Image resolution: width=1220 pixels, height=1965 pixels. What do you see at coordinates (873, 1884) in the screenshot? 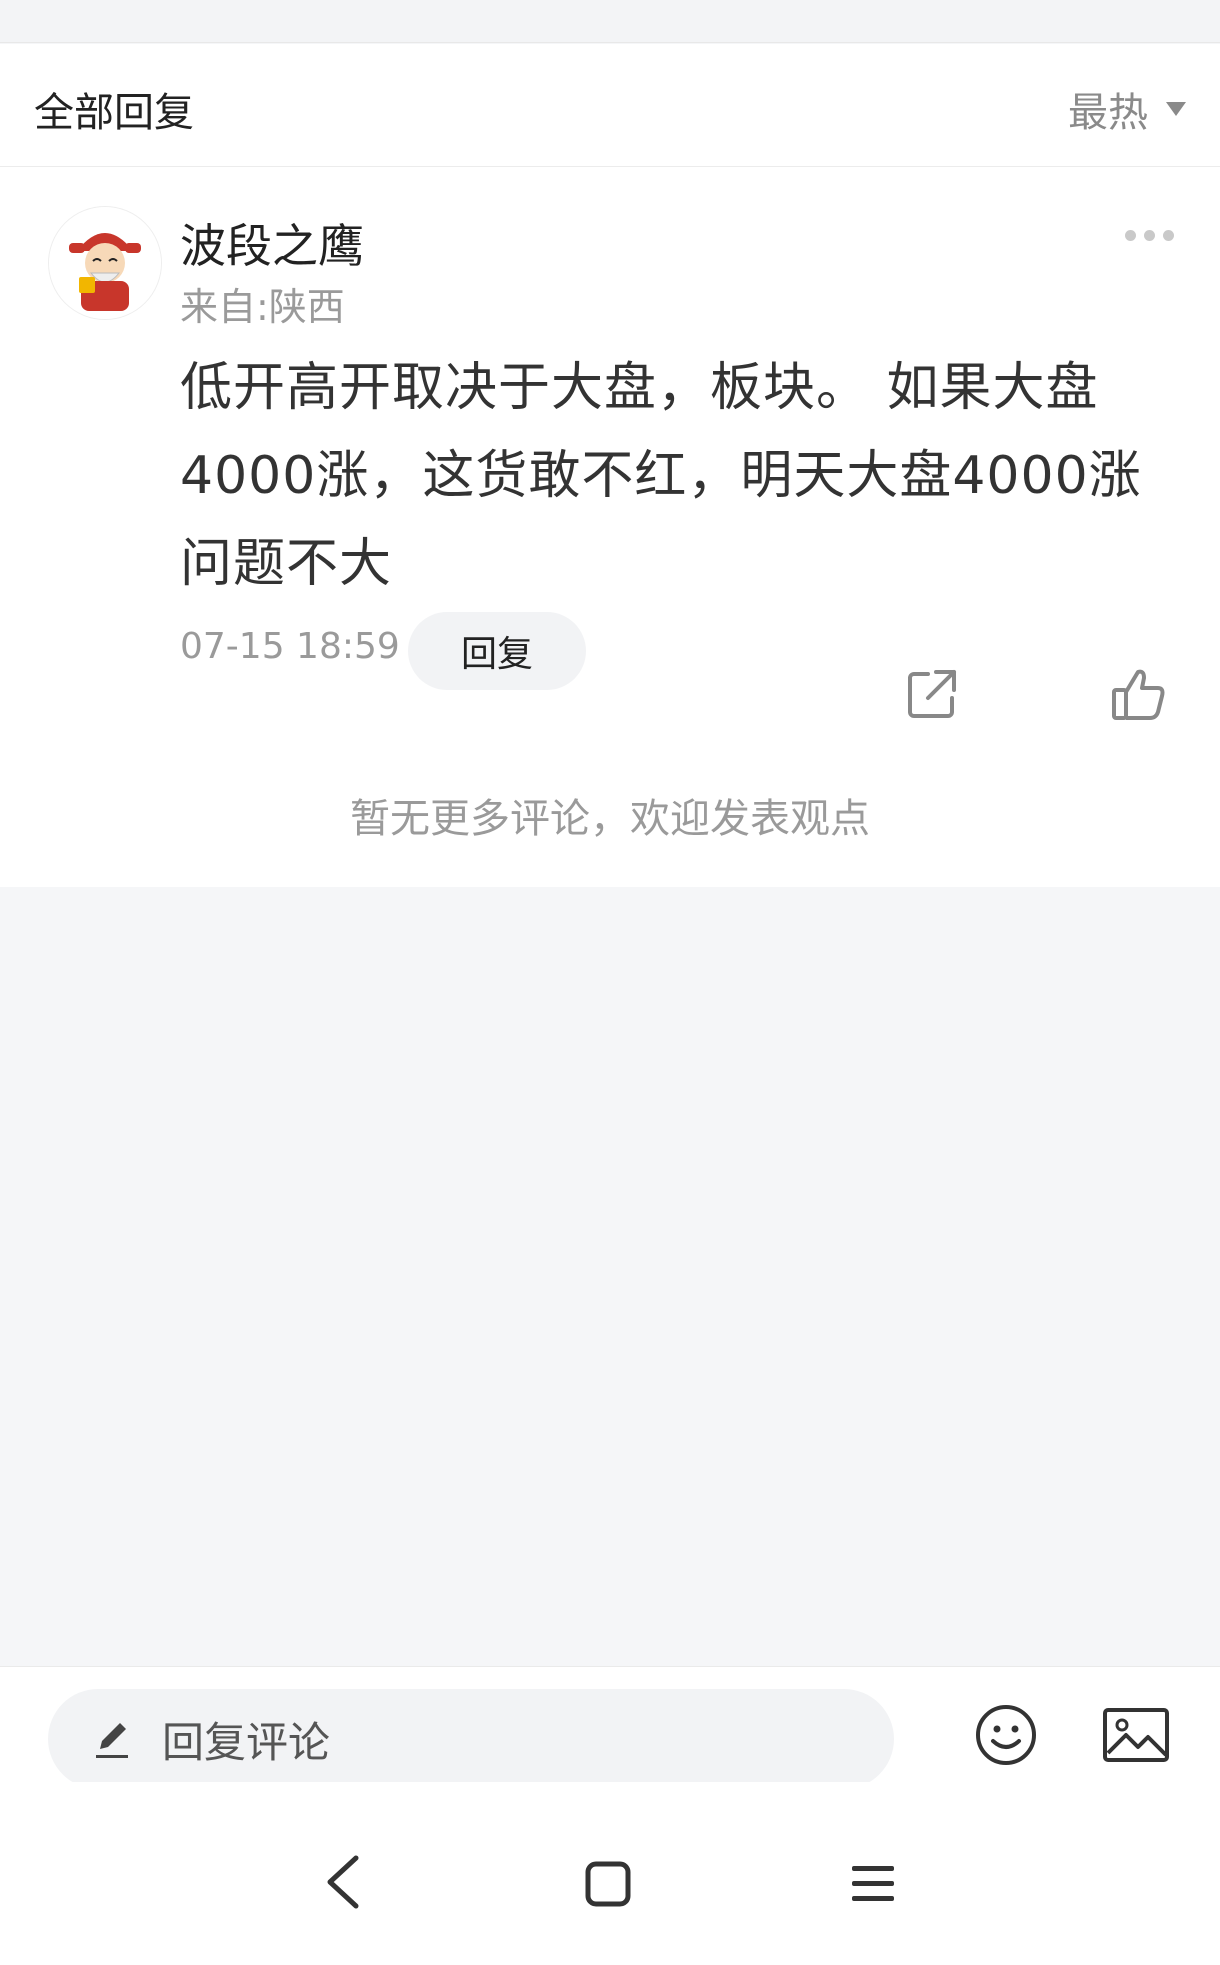
I see `menu-icon` at bounding box center [873, 1884].